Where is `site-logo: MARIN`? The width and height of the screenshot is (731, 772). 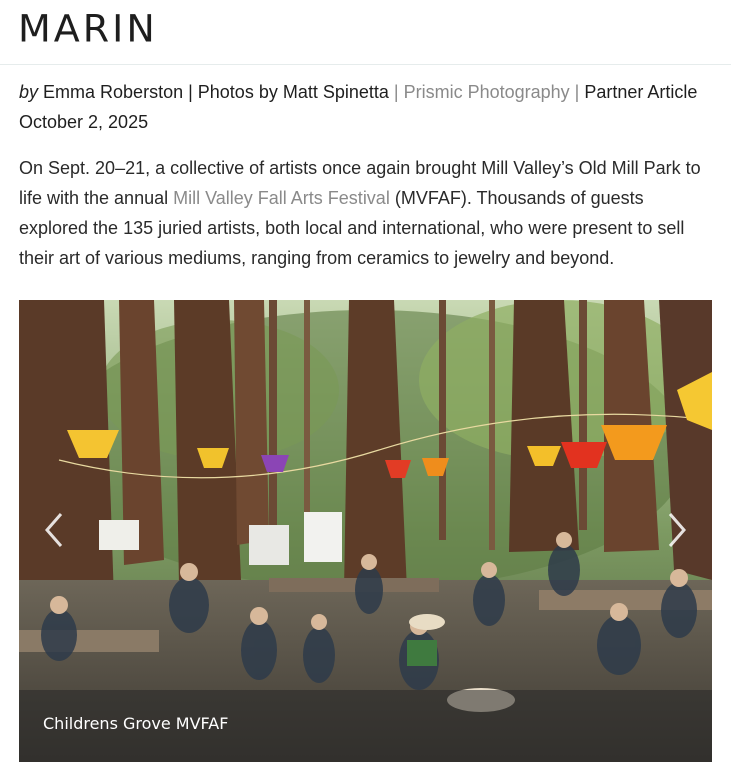
site-logo: MARIN is located at coordinates (88, 28).